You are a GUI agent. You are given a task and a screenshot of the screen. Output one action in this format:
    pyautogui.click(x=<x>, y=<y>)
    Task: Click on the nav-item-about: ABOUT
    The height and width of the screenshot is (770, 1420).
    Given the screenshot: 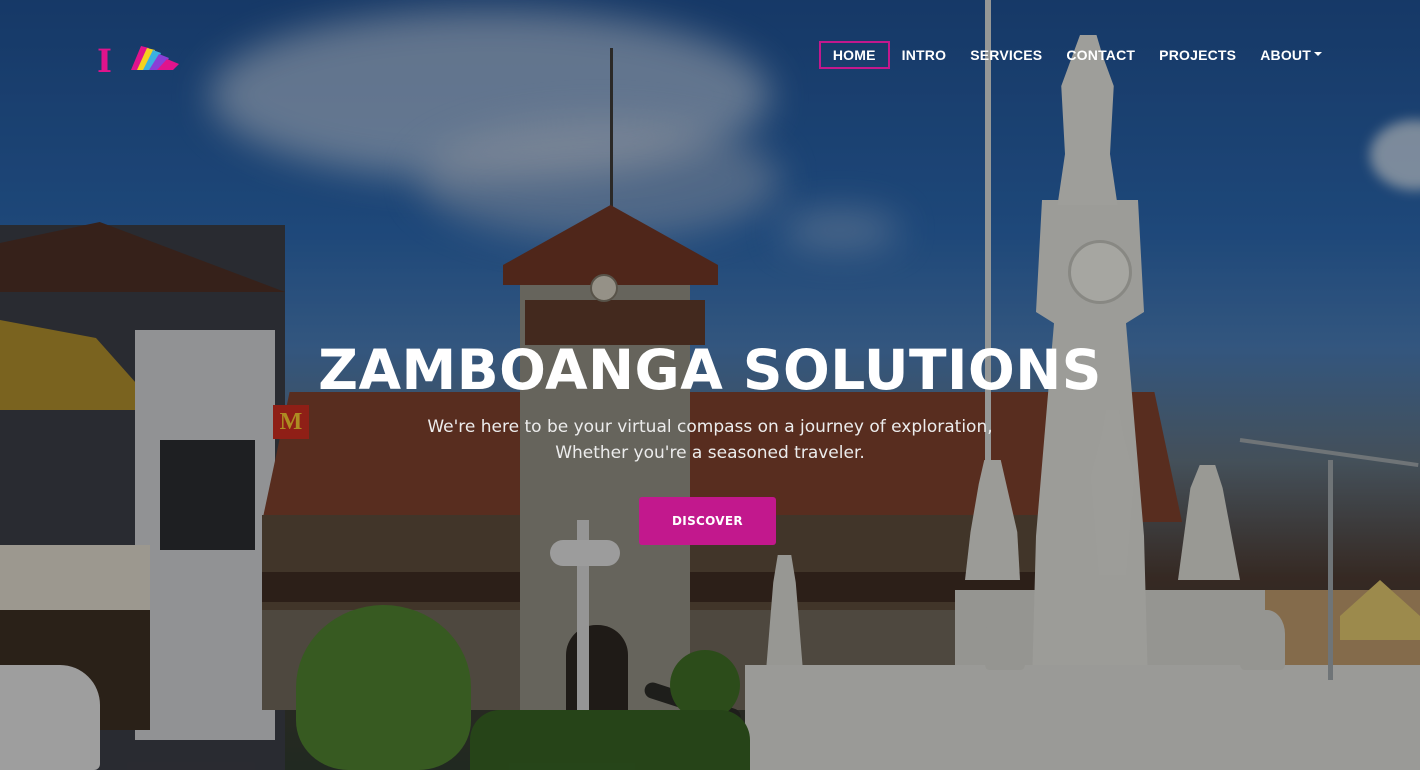 What is the action you would take?
    pyautogui.click(x=1291, y=55)
    